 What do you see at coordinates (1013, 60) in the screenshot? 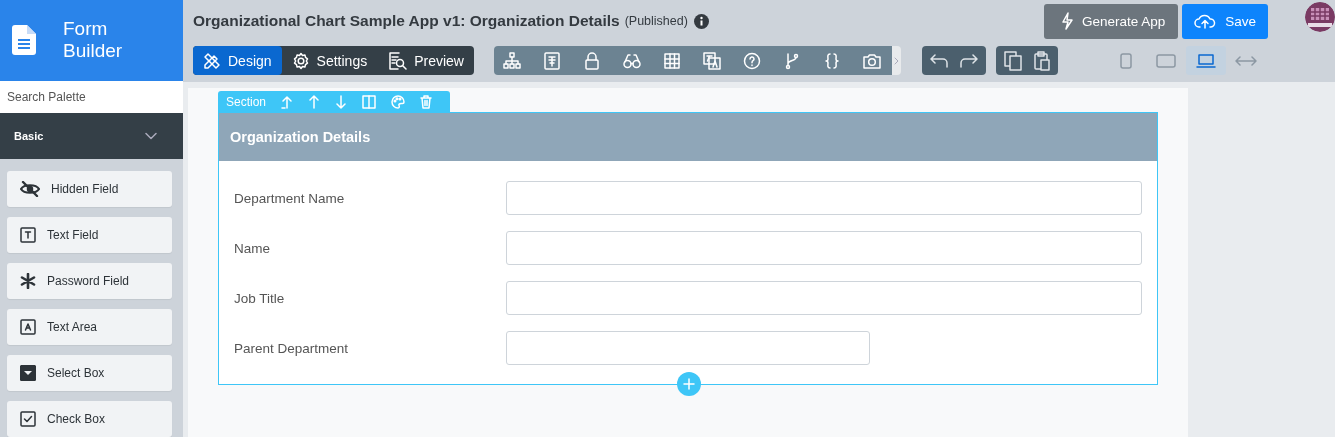
I see `copy-icon` at bounding box center [1013, 60].